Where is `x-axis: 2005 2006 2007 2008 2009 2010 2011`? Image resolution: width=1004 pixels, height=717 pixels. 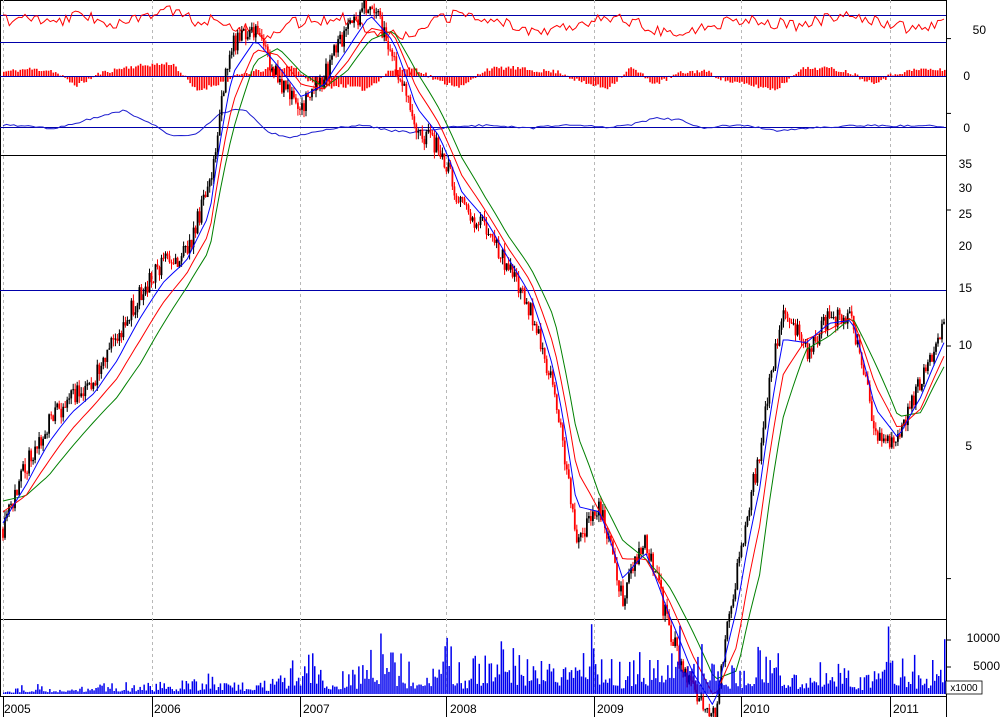
x-axis: 2005 2006 2007 2008 2009 2010 2011 is located at coordinates (461, 709).